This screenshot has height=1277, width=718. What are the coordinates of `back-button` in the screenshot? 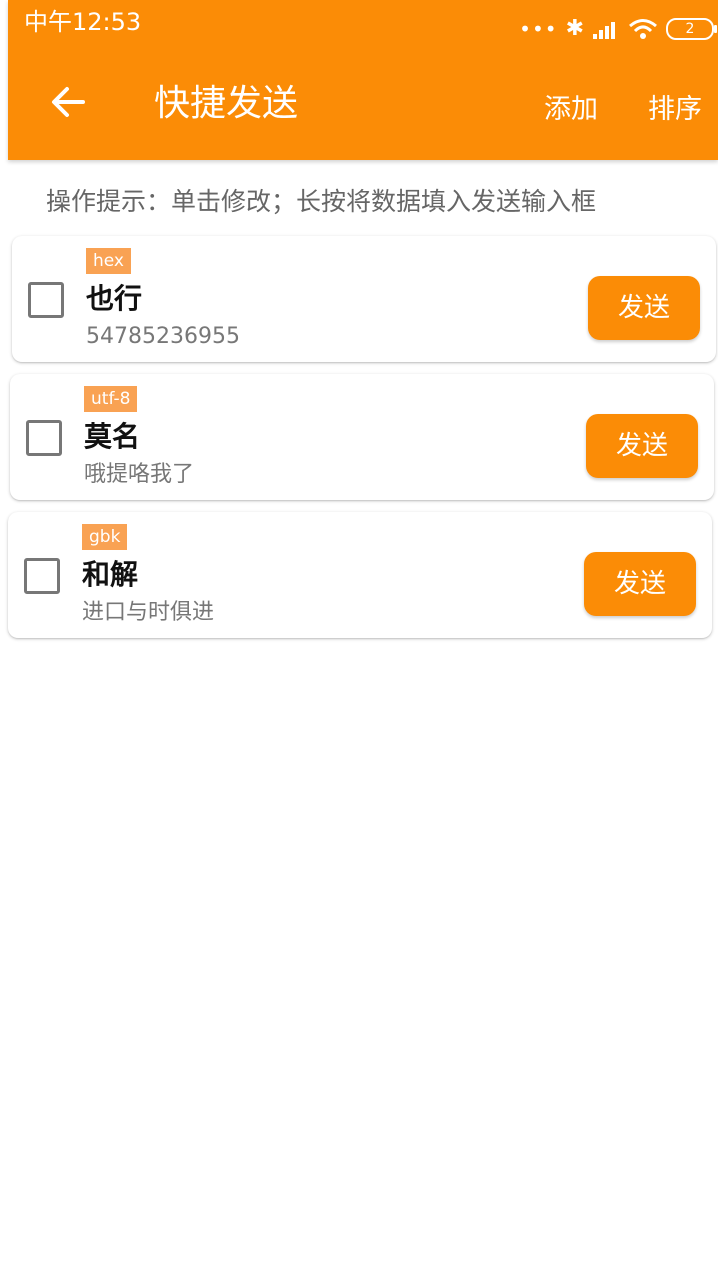 It's located at (68, 102).